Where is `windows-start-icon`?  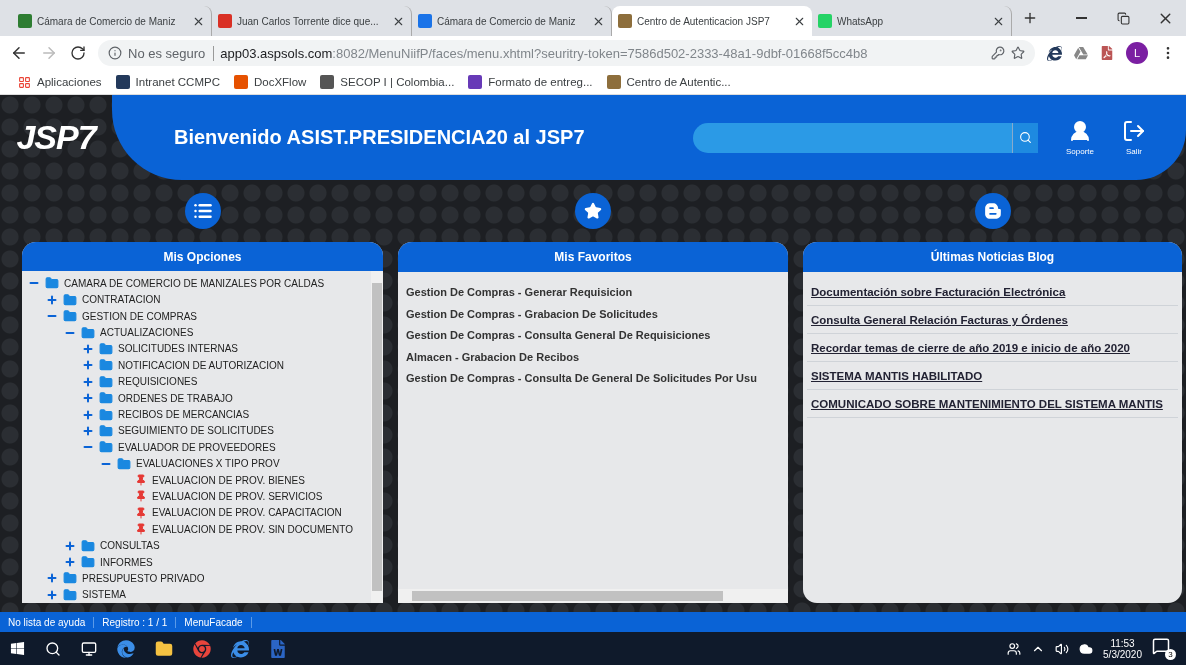
windows-start-icon is located at coordinates (17, 648).